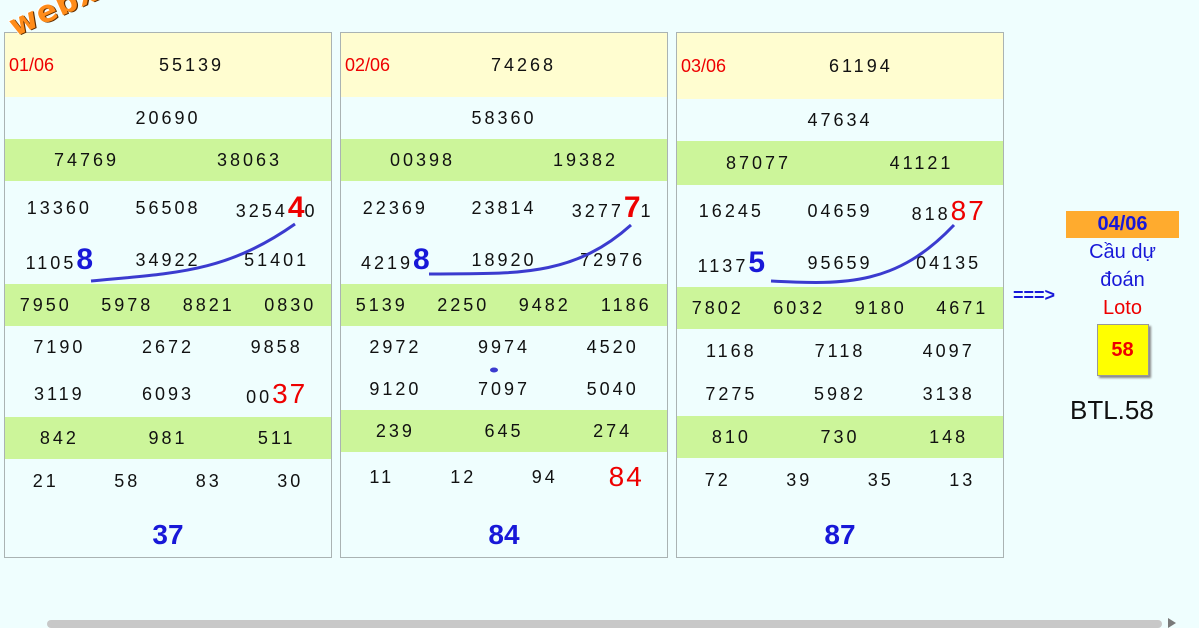 This screenshot has height=628, width=1199. Describe the element at coordinates (261, 211) in the screenshot. I see `third-prize-3-head: 3254` at that location.